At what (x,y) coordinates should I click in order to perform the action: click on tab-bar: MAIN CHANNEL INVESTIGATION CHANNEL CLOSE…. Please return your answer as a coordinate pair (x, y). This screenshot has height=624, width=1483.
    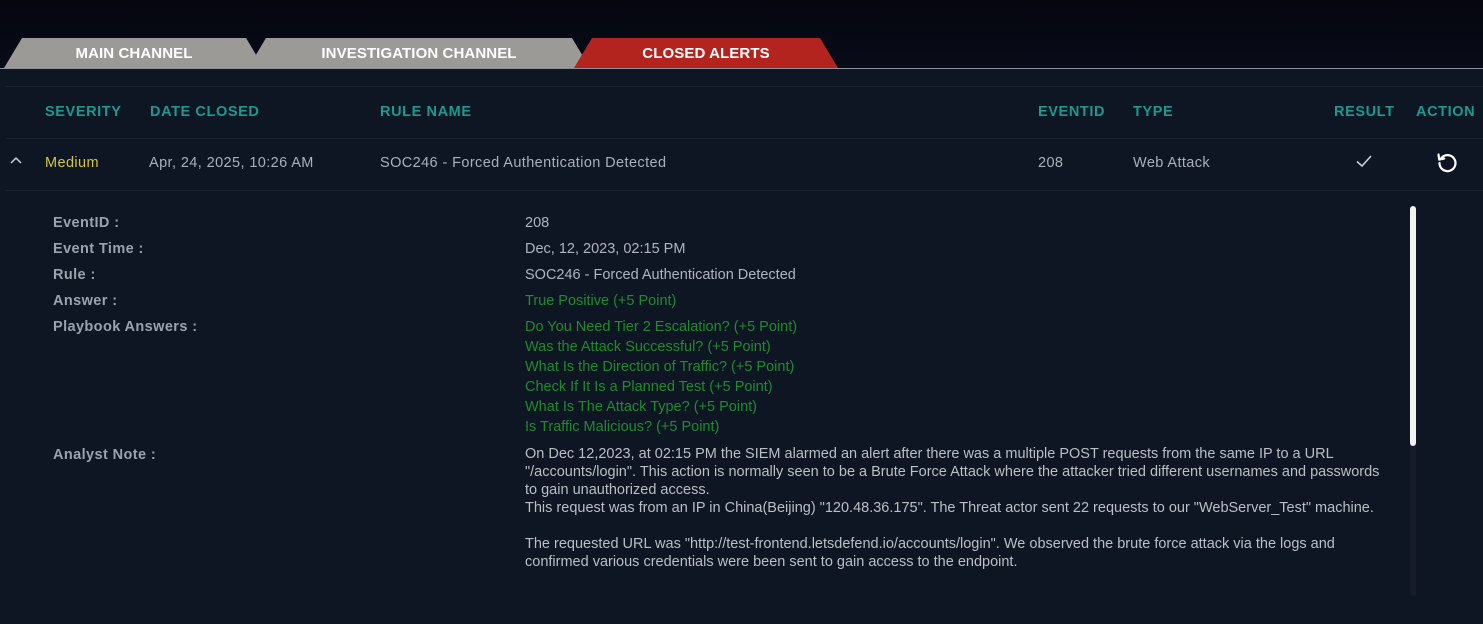
    Looking at the image, I should click on (741, 34).